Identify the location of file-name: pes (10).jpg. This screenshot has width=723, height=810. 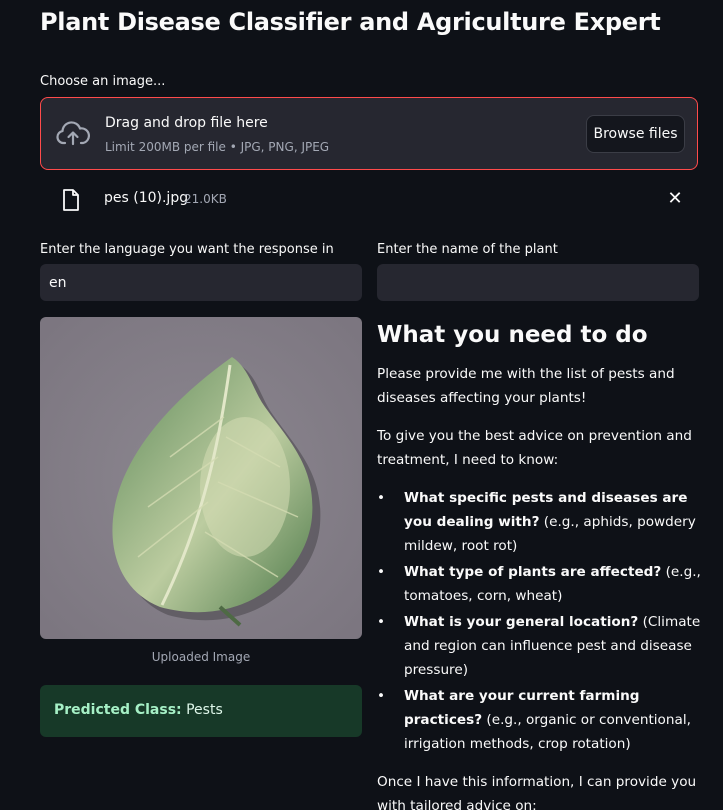
(146, 198).